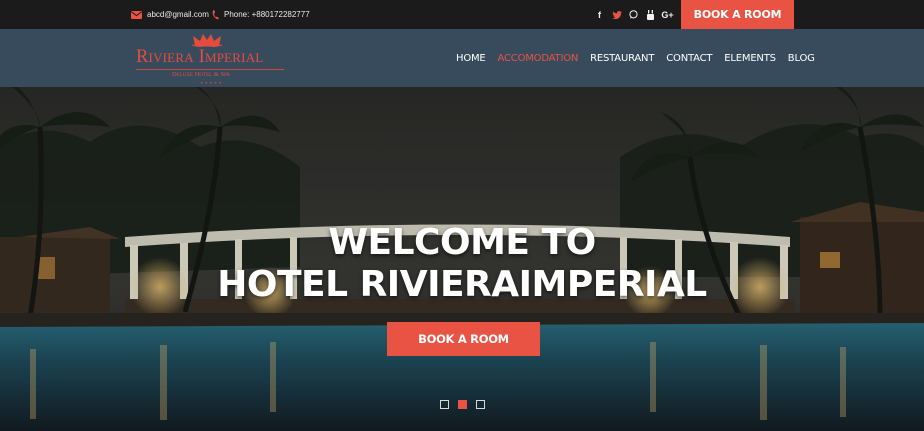  What do you see at coordinates (215, 14) in the screenshot?
I see `phone-icon` at bounding box center [215, 14].